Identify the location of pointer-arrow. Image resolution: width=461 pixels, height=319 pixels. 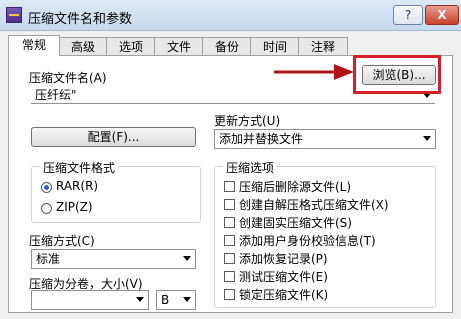
(314, 72).